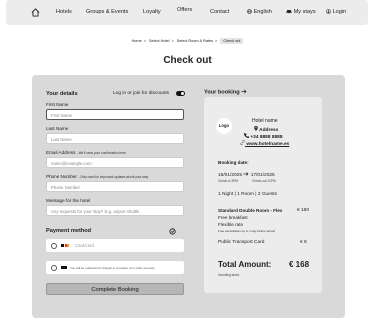 The image size is (375, 318). What do you see at coordinates (263, 136) in the screenshot?
I see `hotel-phone: +34 8888 8888` at bounding box center [263, 136].